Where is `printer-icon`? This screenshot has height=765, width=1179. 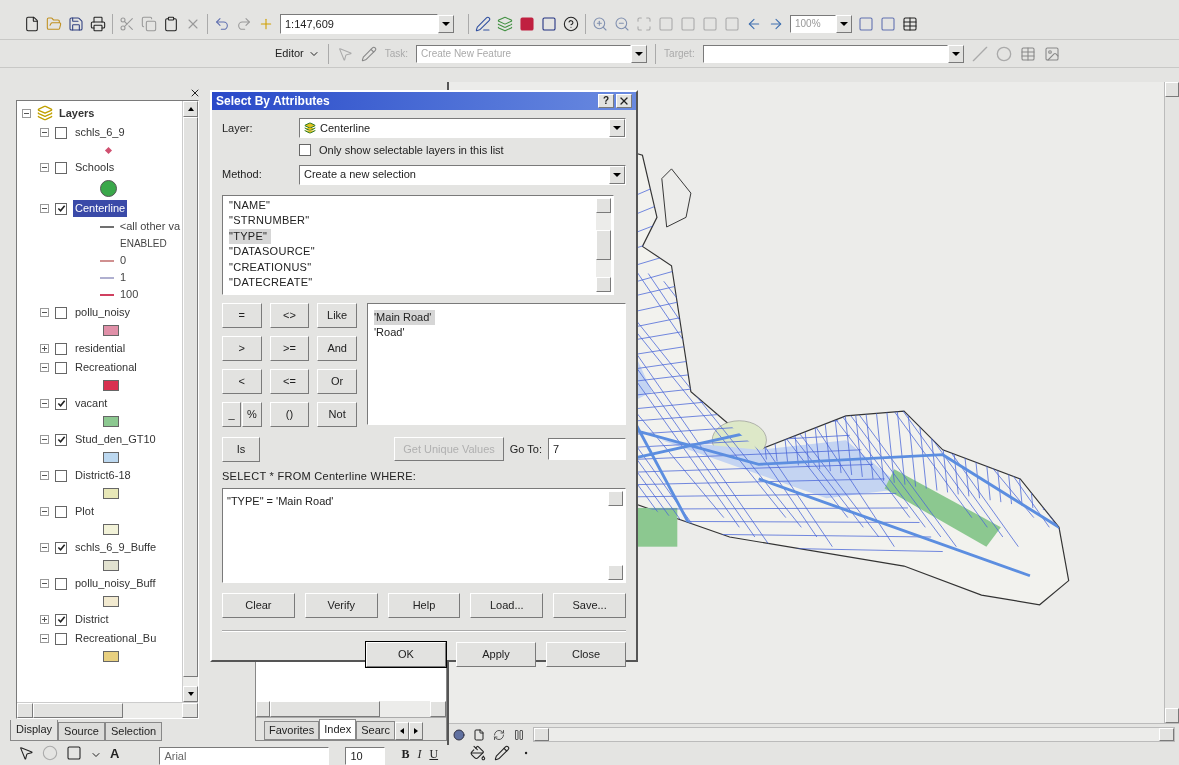 printer-icon is located at coordinates (98, 23).